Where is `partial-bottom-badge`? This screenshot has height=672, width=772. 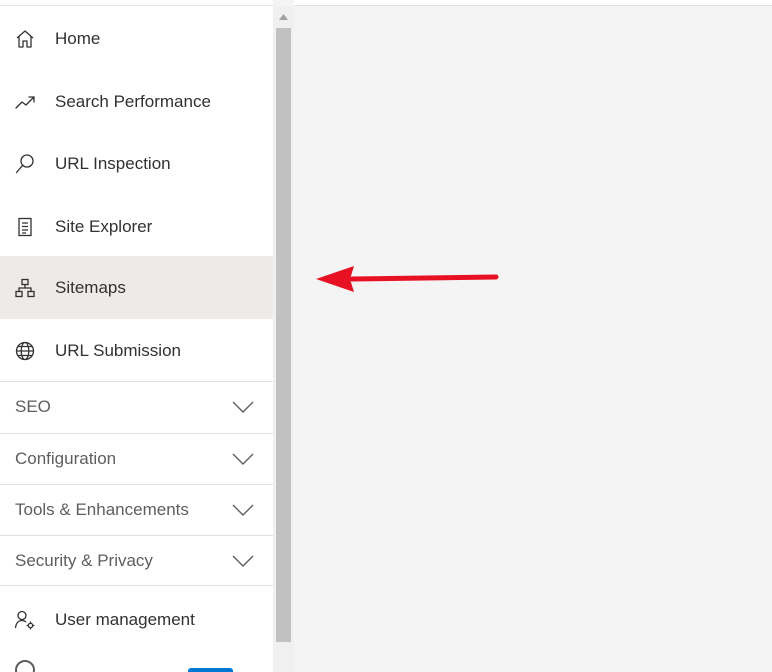
partial-bottom-badge is located at coordinates (210, 670).